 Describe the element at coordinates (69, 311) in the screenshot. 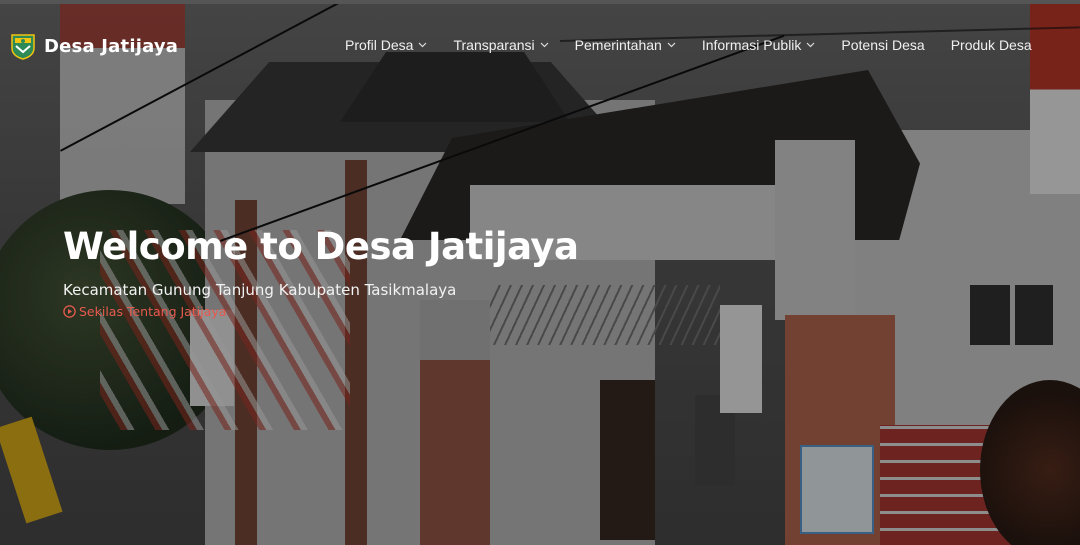

I see `play-circle-icon` at that location.